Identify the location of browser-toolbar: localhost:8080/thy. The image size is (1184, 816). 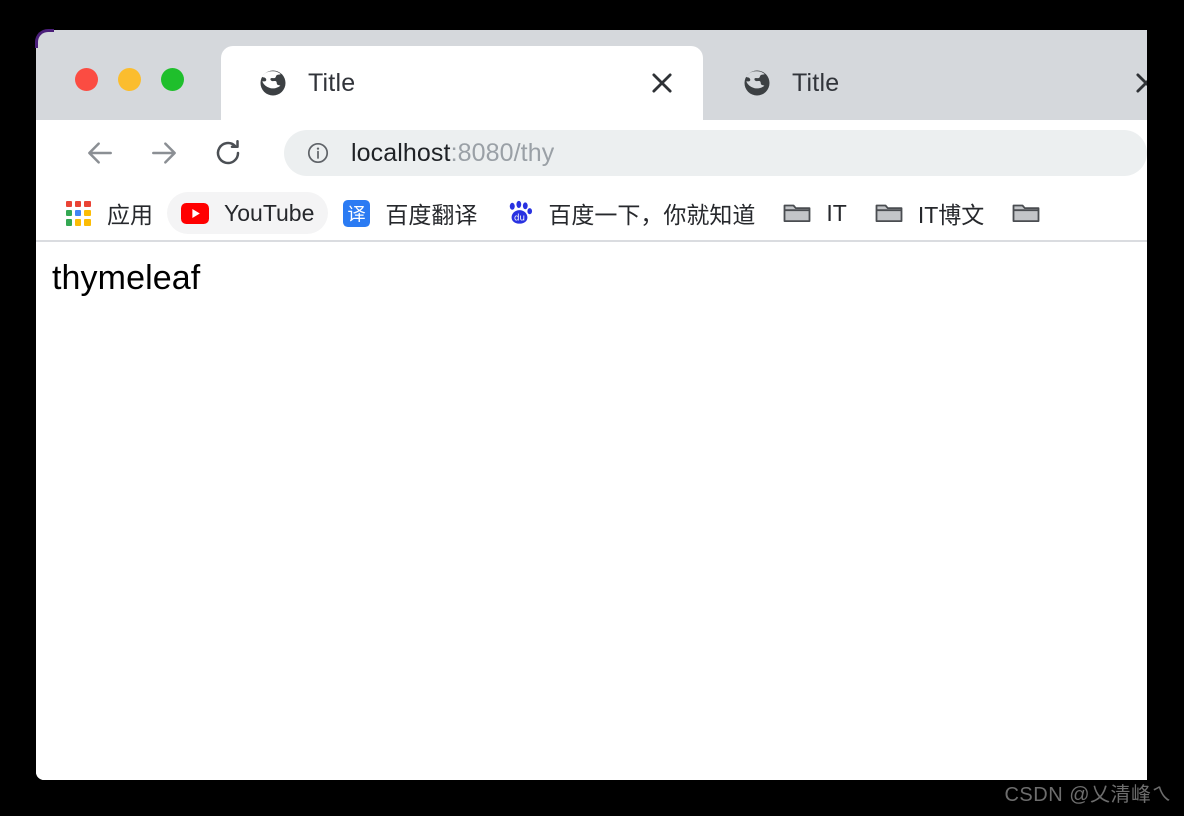
(591, 153).